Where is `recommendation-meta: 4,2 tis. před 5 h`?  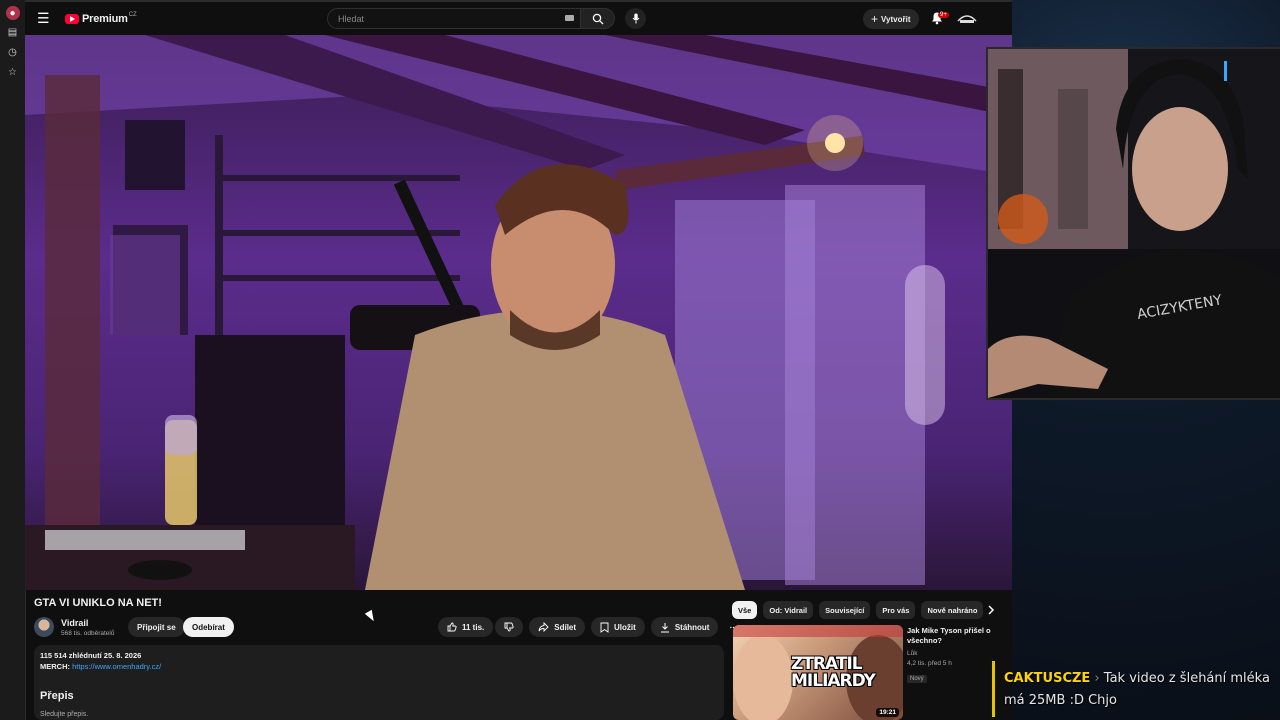 recommendation-meta: 4,2 tis. před 5 h is located at coordinates (929, 663).